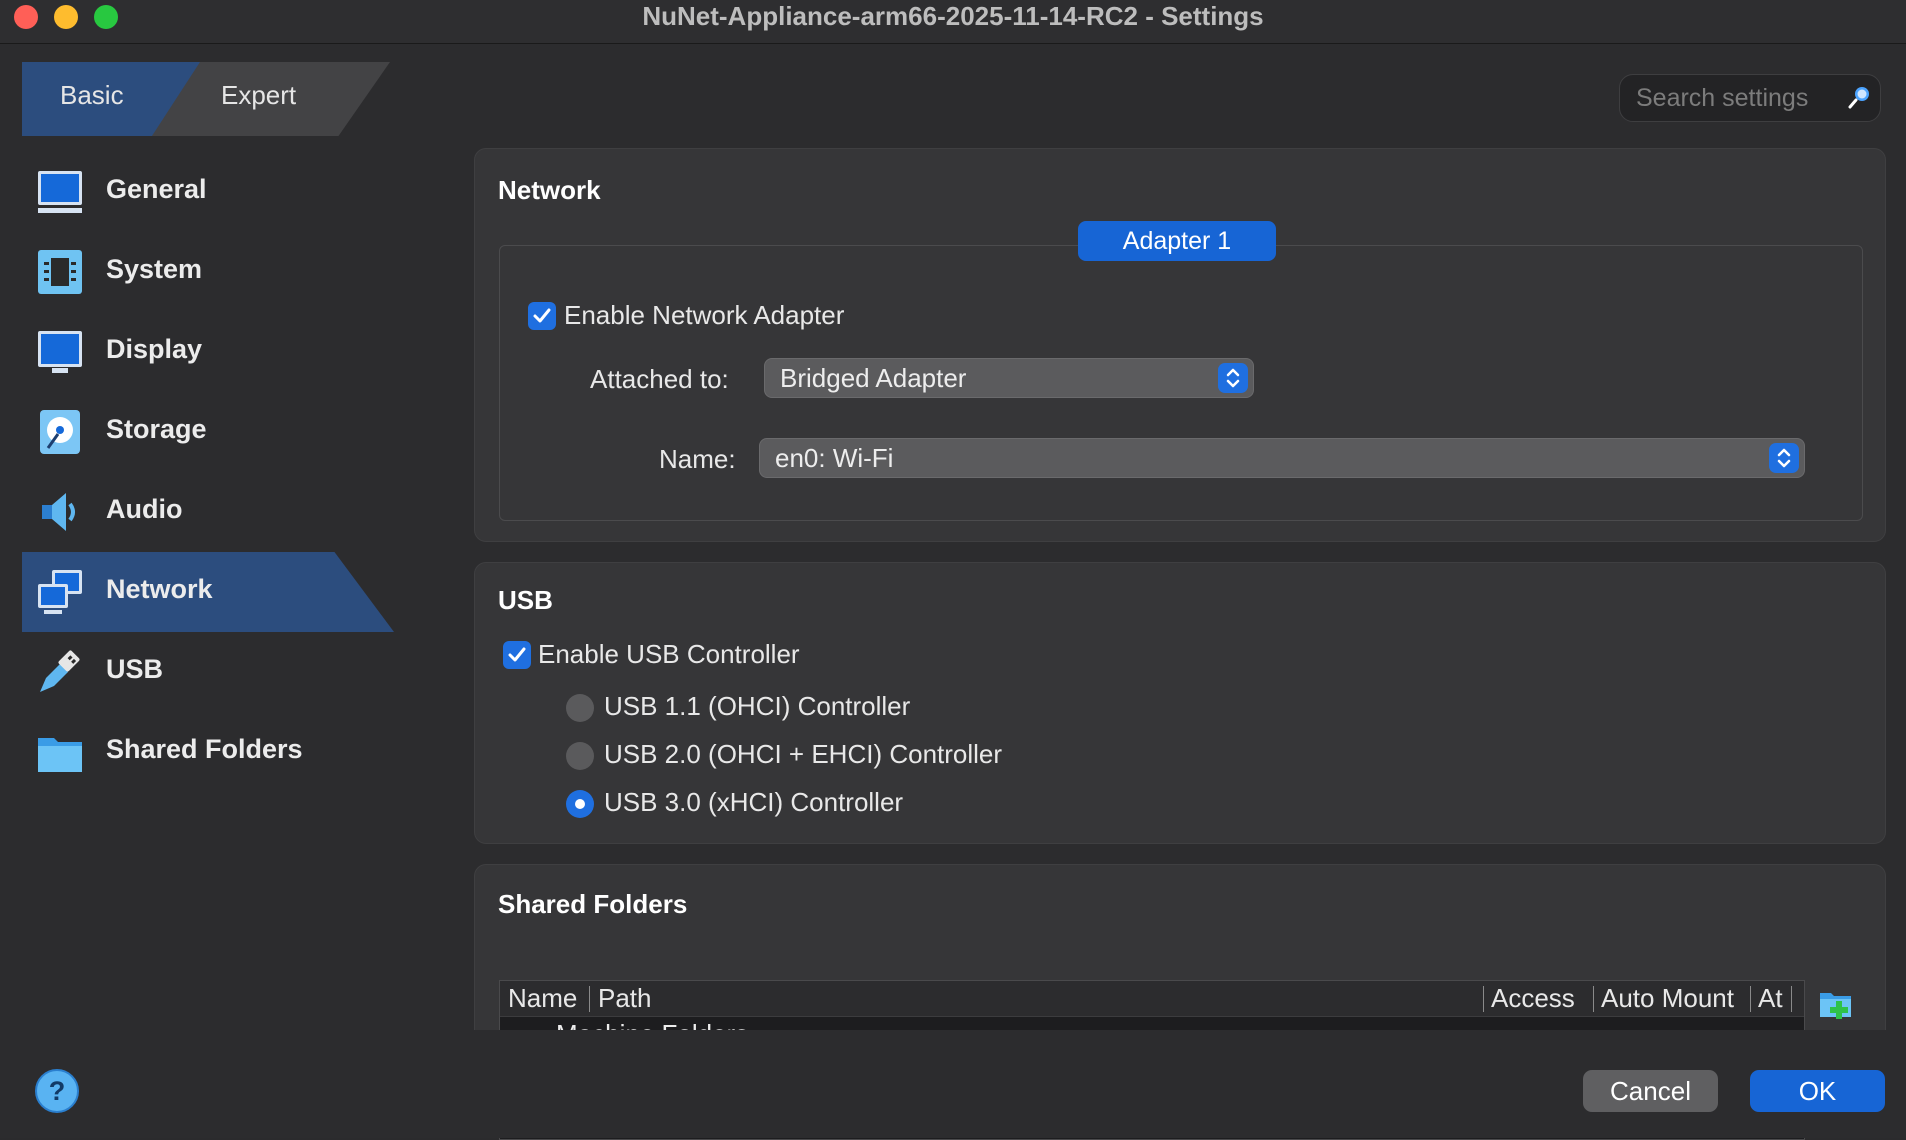 The image size is (1906, 1140). What do you see at coordinates (154, 269) in the screenshot?
I see `sidebar-item-label: System` at bounding box center [154, 269].